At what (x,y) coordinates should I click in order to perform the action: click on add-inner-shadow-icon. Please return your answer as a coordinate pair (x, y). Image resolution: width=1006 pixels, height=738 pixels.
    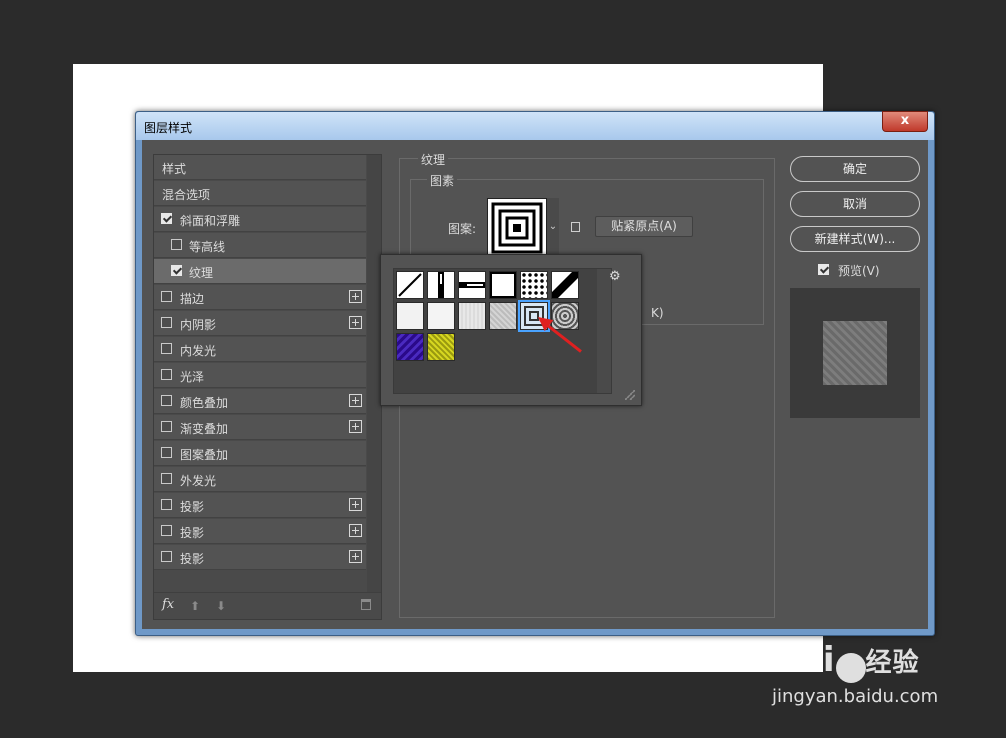
    Looking at the image, I should click on (355, 322).